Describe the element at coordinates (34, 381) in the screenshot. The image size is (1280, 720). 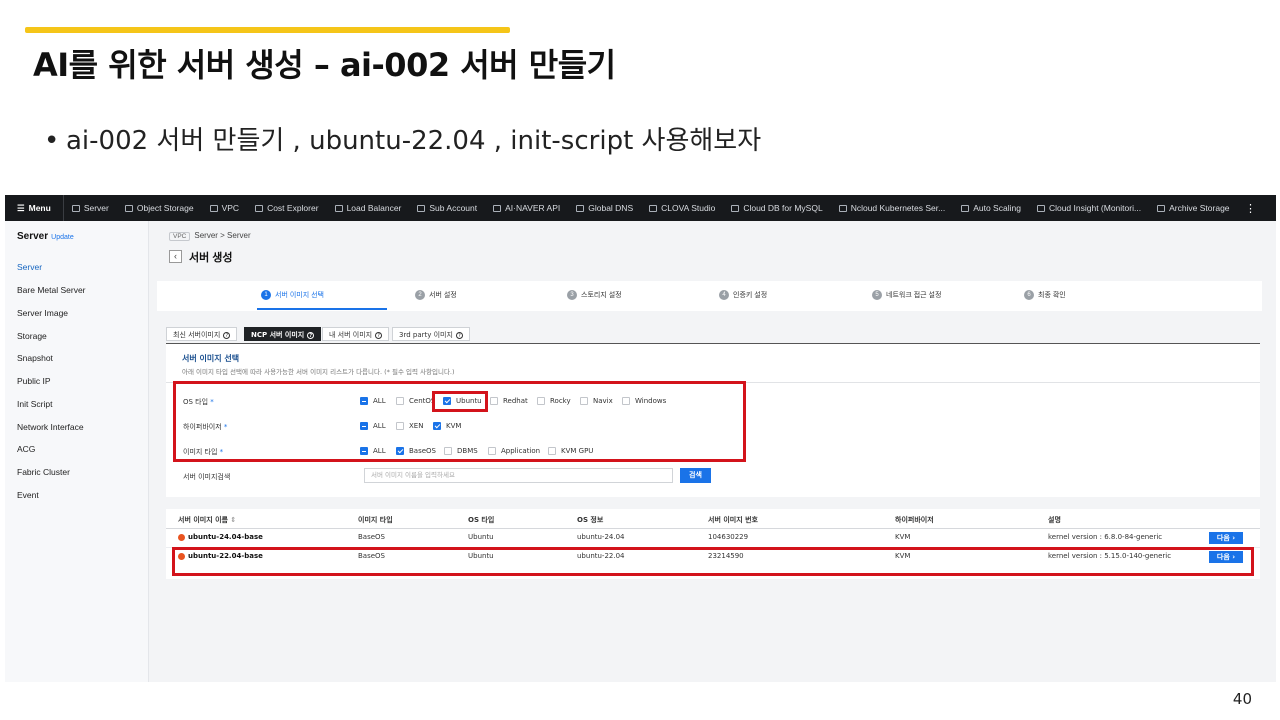
I see `sidebar-item-public-ip: Public IP` at that location.